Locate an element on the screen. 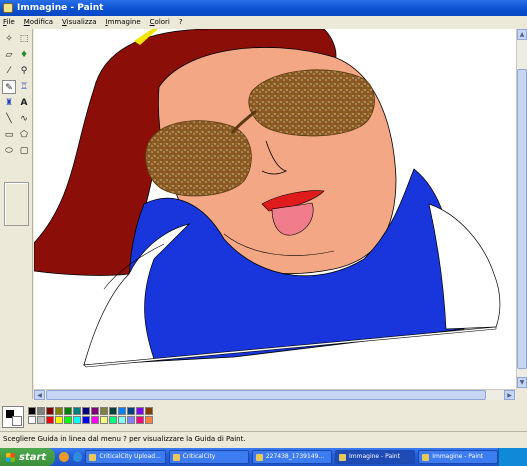 This screenshot has height=466, width=527. color-picker-icon: ⁄ is located at coordinates (9, 71).